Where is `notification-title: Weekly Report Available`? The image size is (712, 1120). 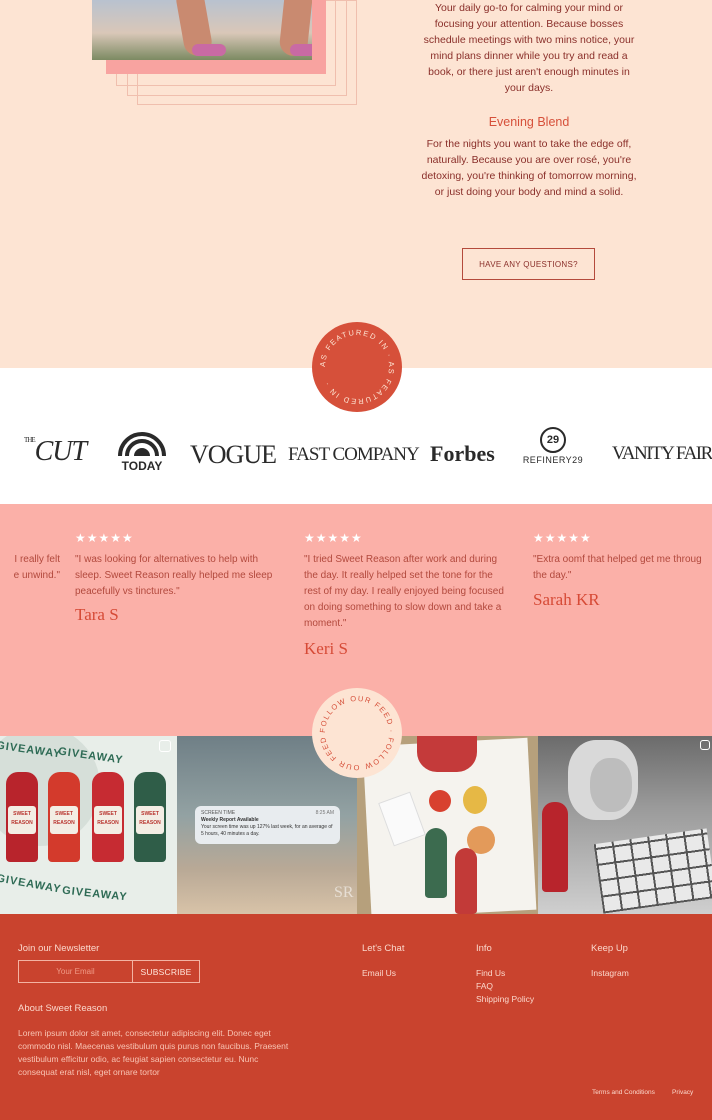 notification-title: Weekly Report Available is located at coordinates (230, 820).